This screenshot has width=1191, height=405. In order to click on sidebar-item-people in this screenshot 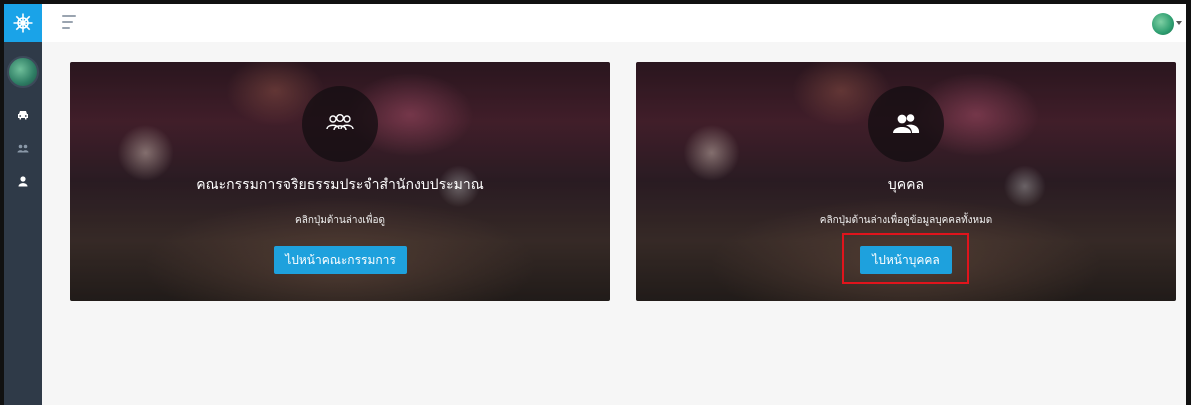, I will do `click(23, 148)`.